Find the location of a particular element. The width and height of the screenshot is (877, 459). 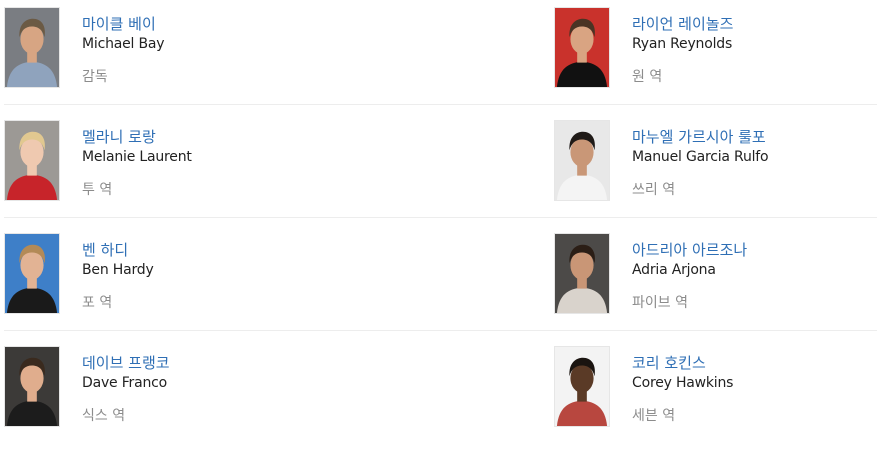

cast-card: 마누엘 가르시아 룰포 Manuel Garcia Rulfo 쓰리 역 is located at coordinates (714, 161).